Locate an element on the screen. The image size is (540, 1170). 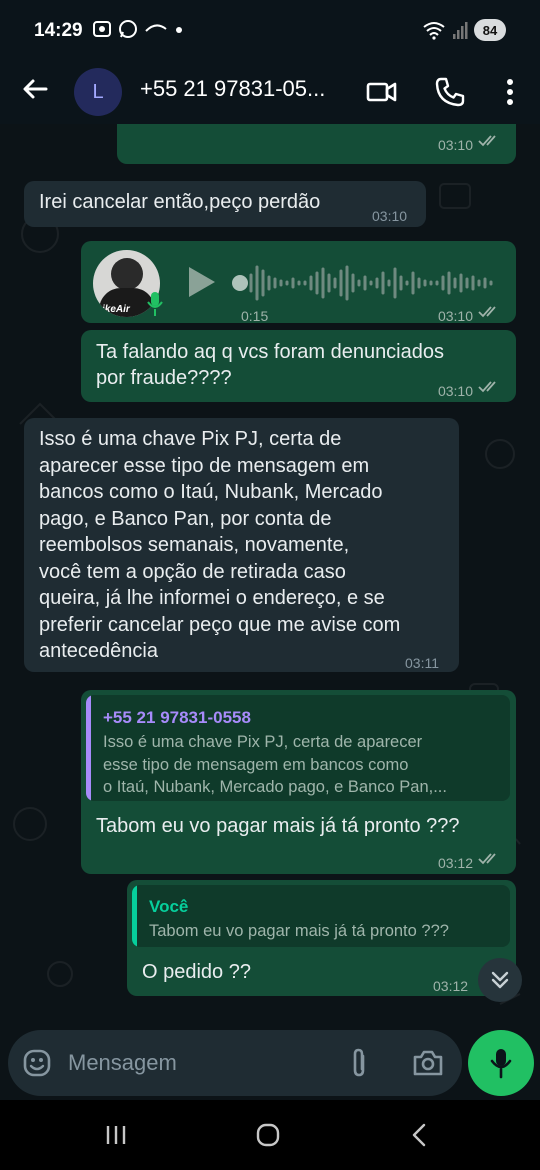
outgoing-message: 03:10 is located at coordinates (316, 144).